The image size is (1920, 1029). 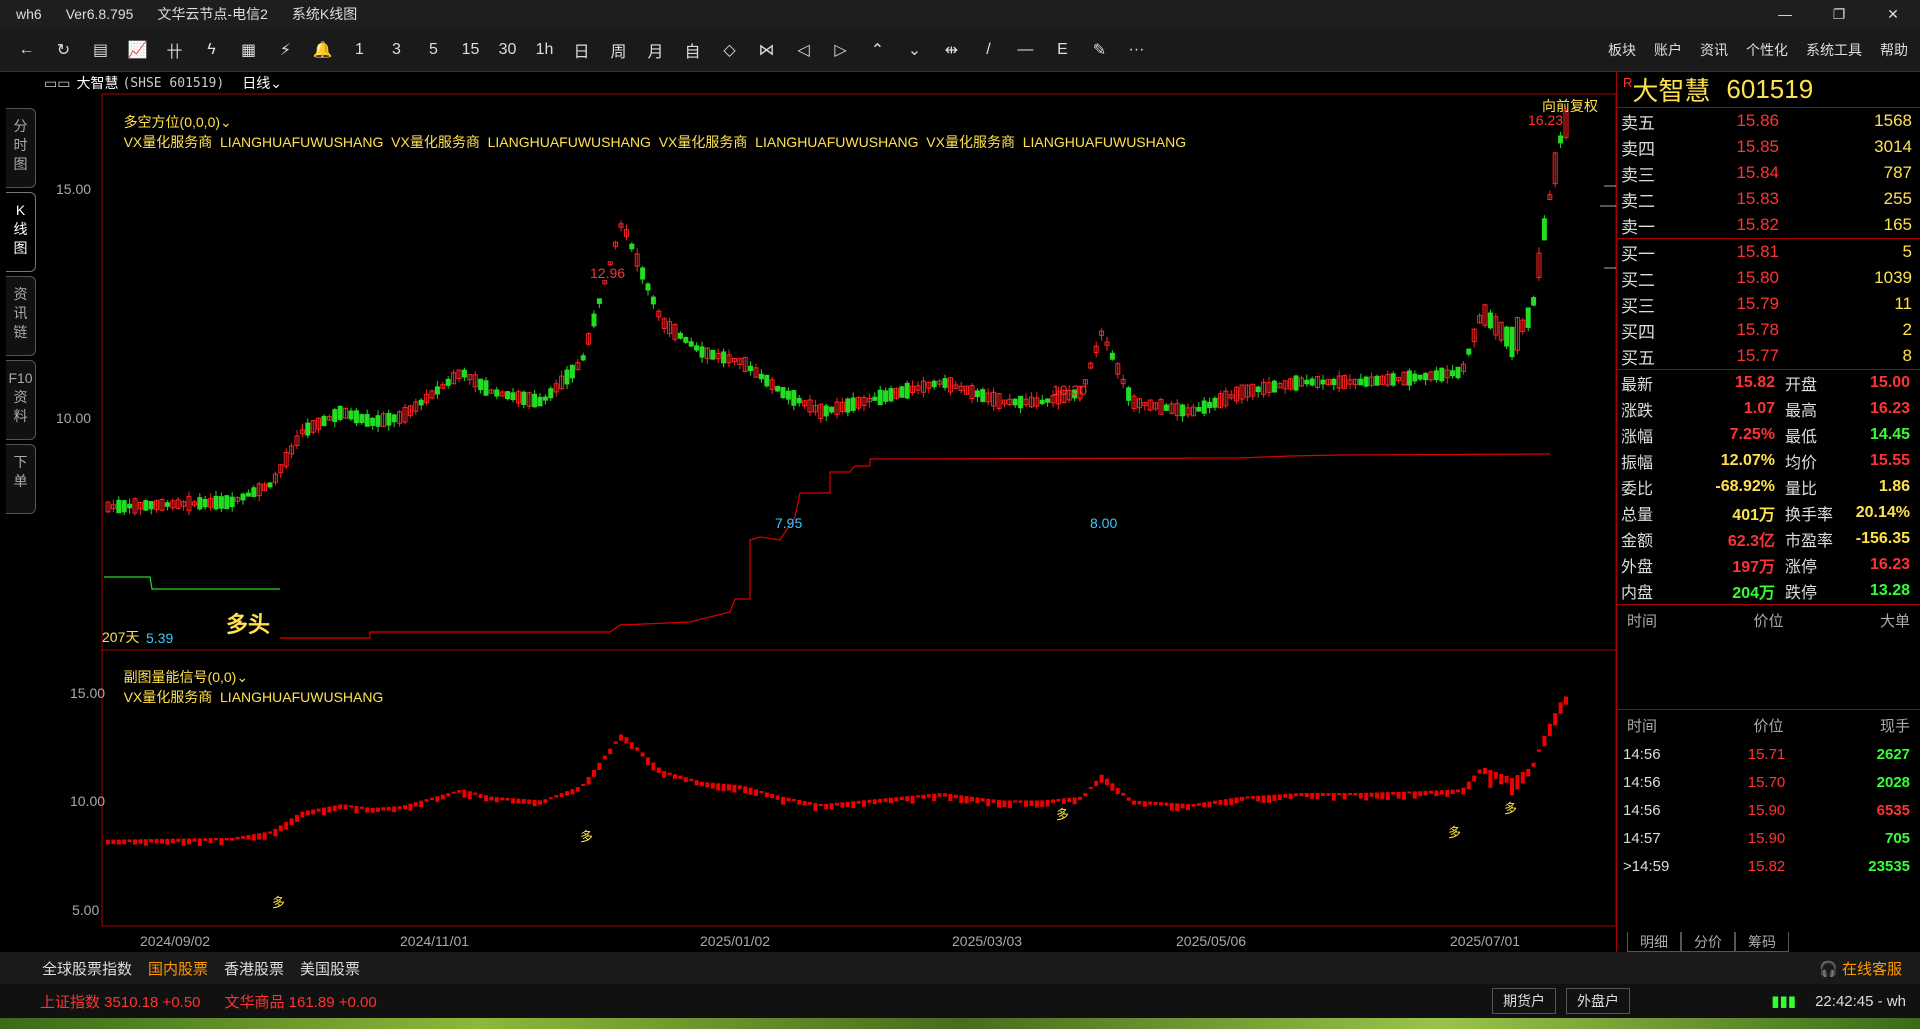 I want to click on toolbar-button-4: 卄, so click(x=174, y=50).